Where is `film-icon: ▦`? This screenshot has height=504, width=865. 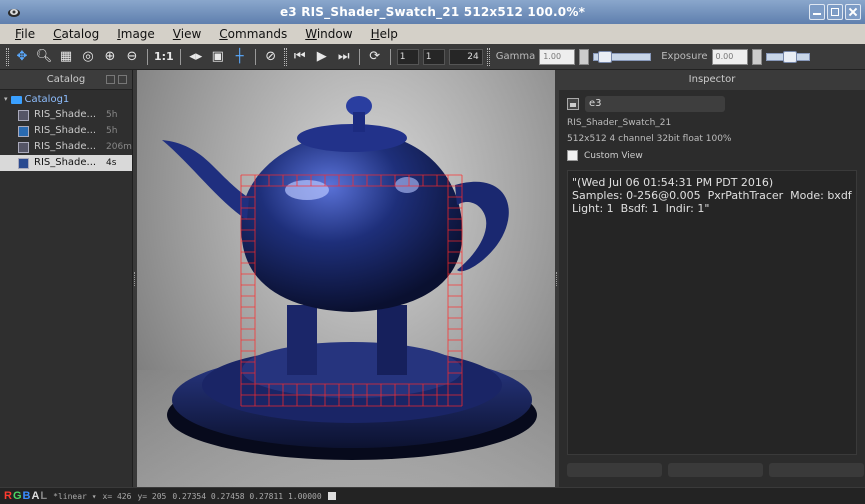
film-icon: ▦ is located at coordinates (66, 57).